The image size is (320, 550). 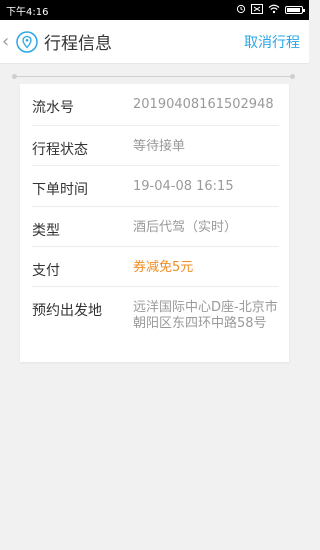 I want to click on detail-row-status: 行程状态 等待接单, so click(x=155, y=146).